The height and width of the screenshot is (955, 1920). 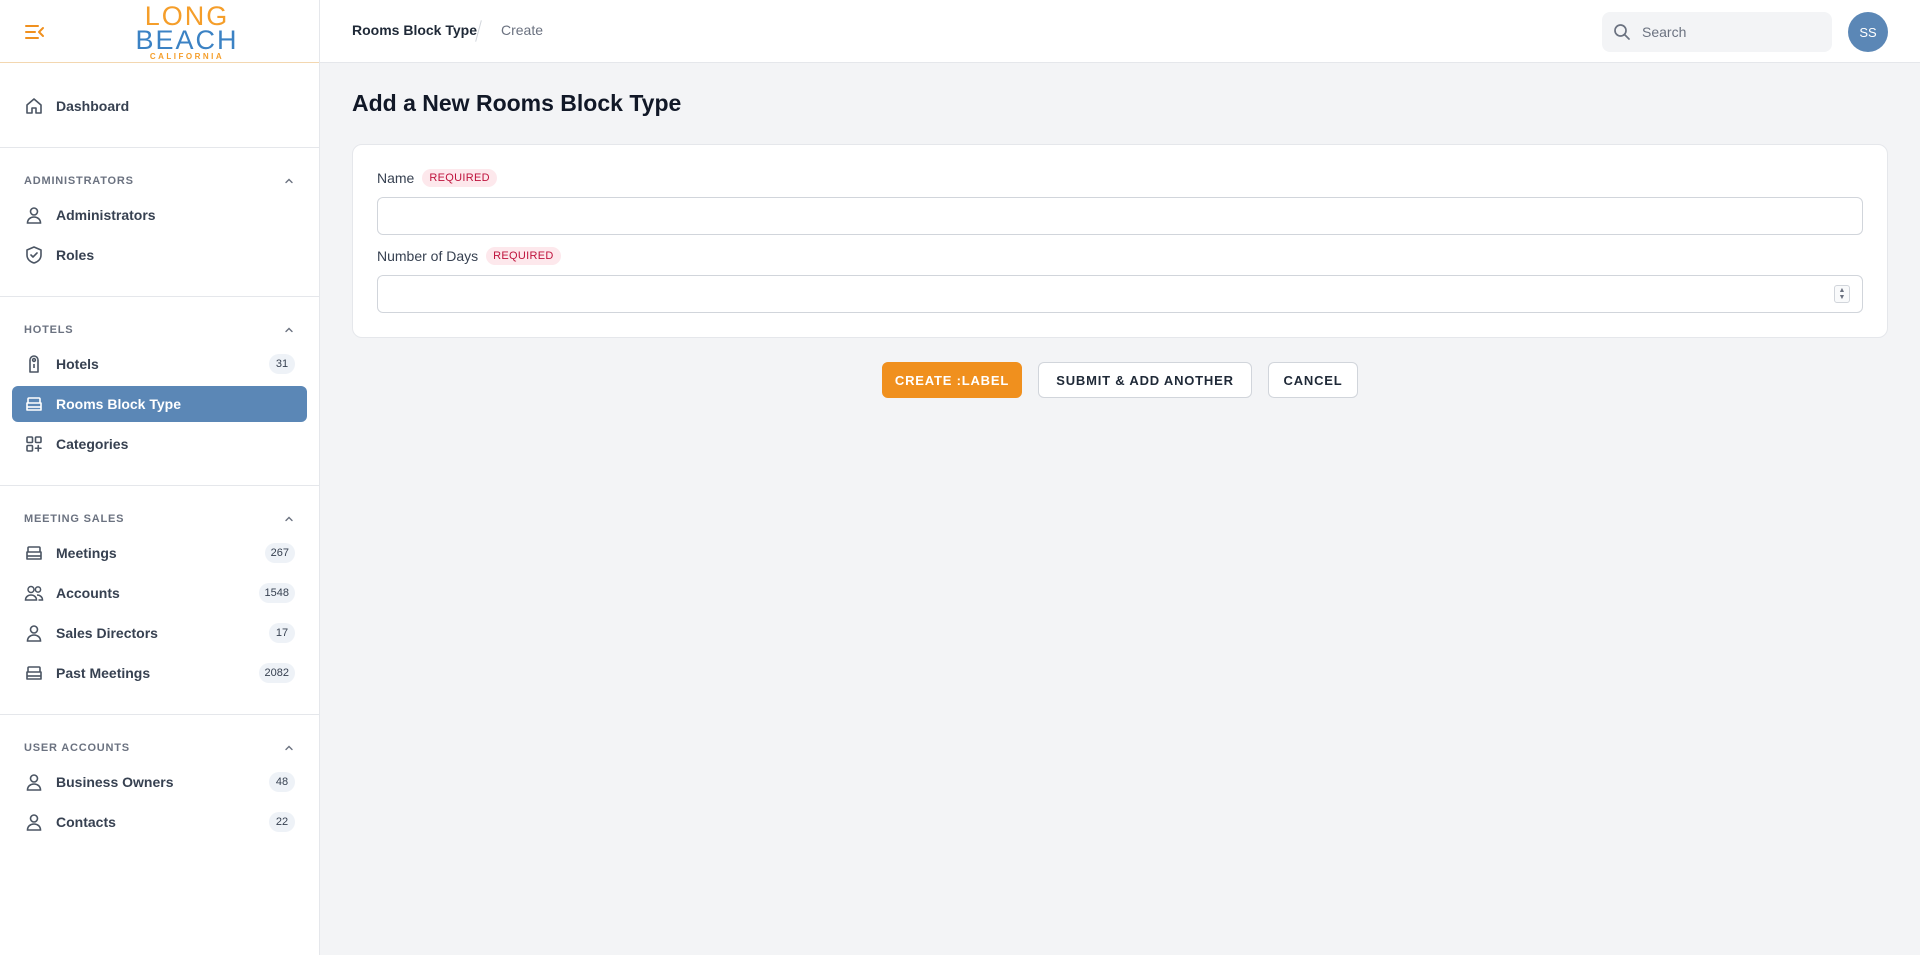 What do you see at coordinates (34, 106) in the screenshot?
I see `home-icon` at bounding box center [34, 106].